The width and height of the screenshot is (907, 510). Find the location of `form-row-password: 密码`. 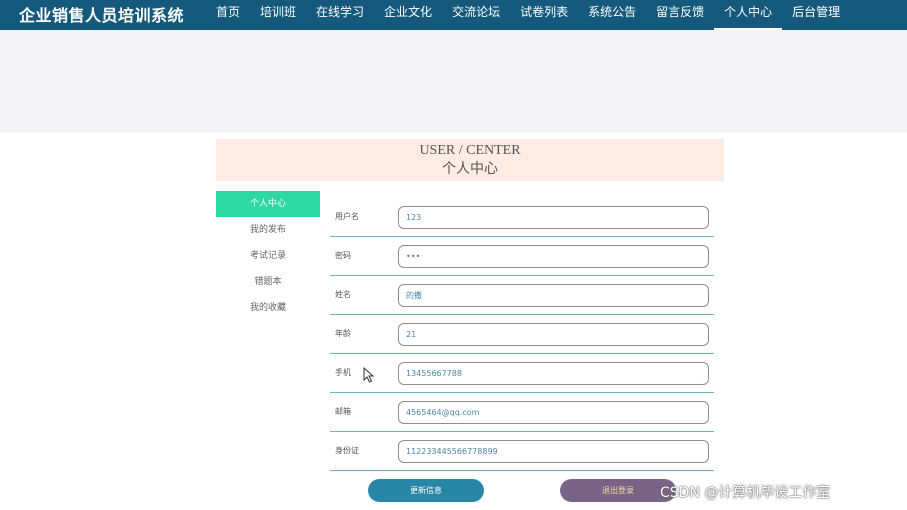

form-row-password: 密码 is located at coordinates (522, 256).